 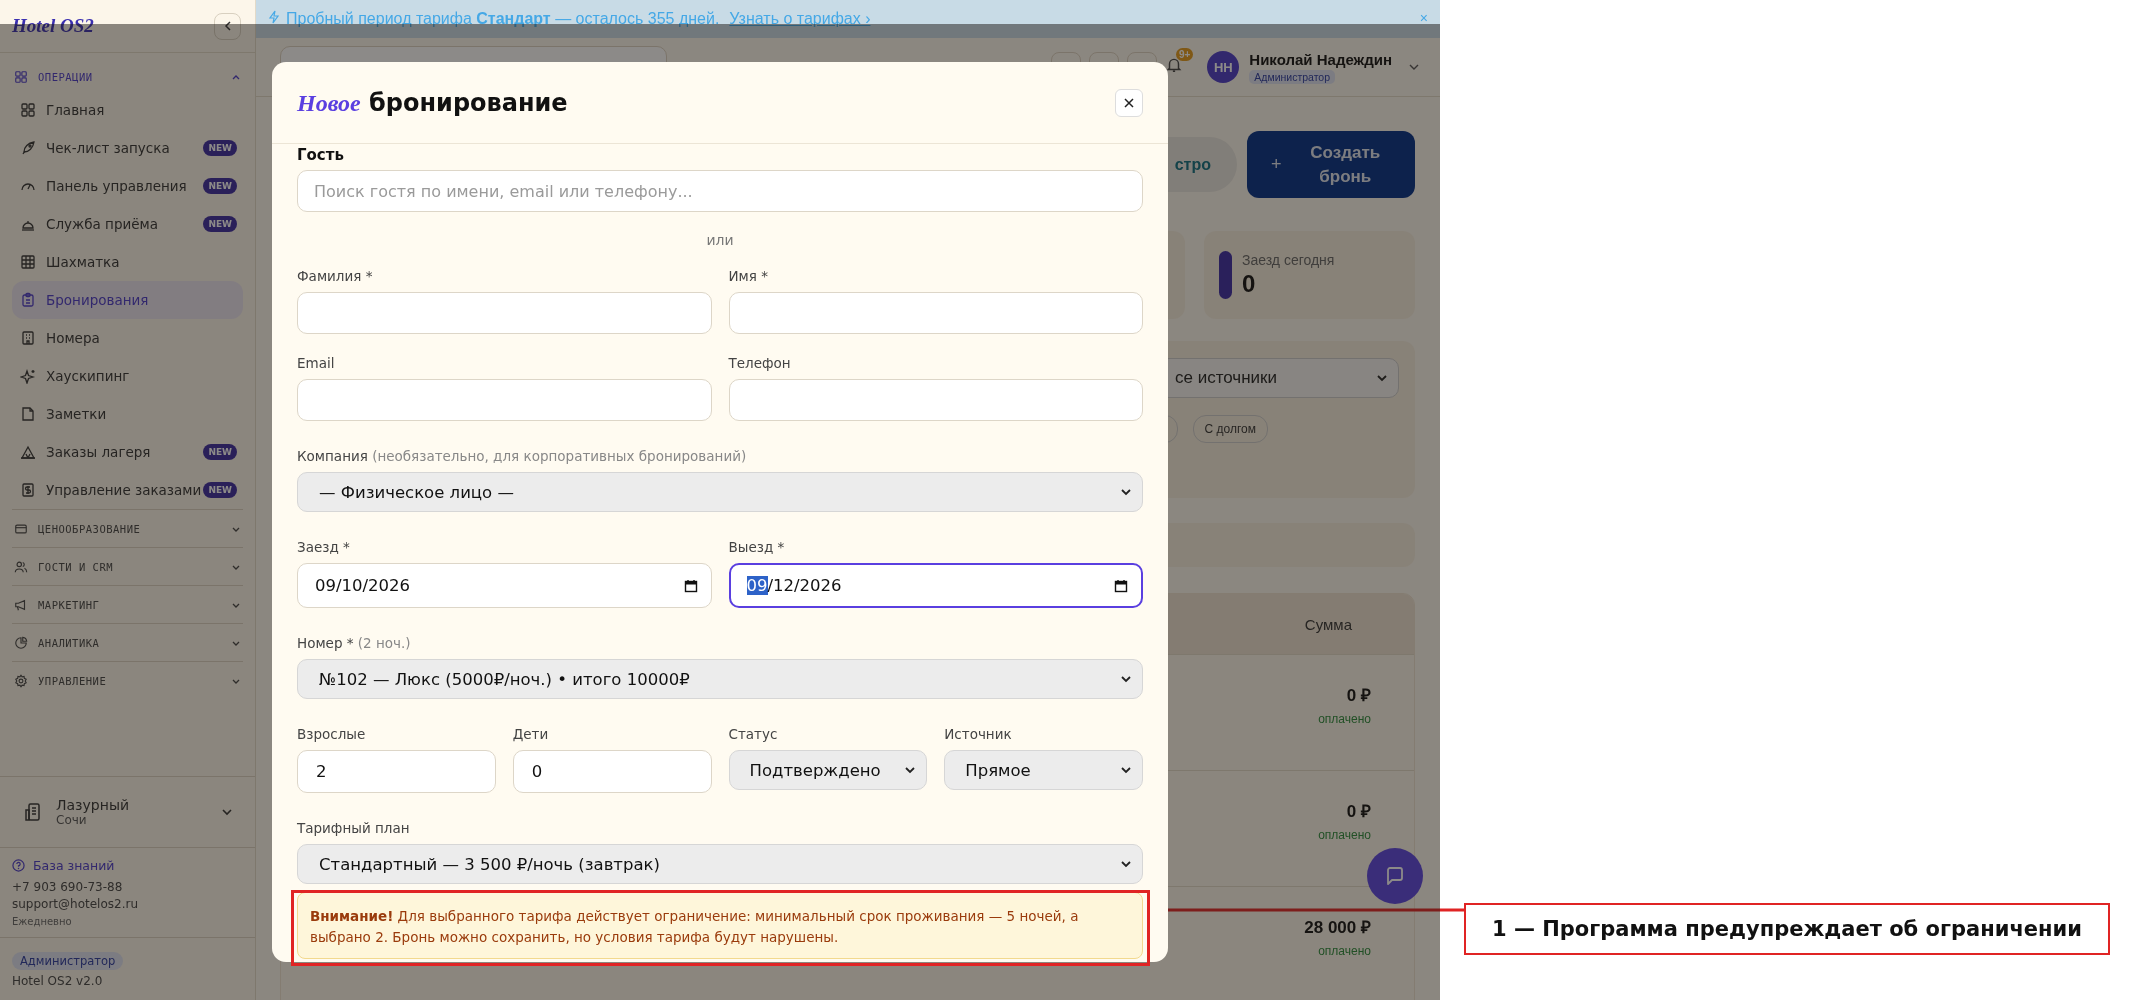 I want to click on column-header: Сумма, so click(x=1328, y=624).